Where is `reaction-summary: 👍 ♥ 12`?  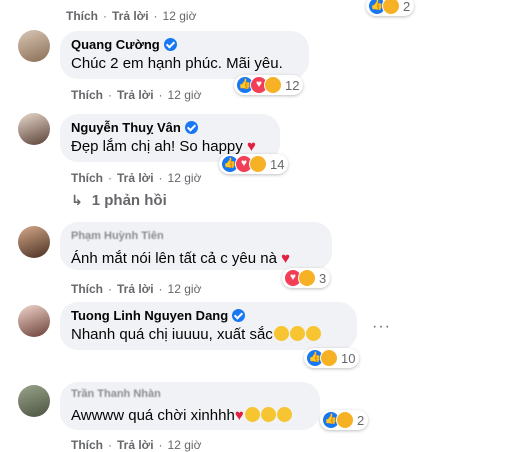
reaction-summary: 👍 ♥ 12 is located at coordinates (269, 85).